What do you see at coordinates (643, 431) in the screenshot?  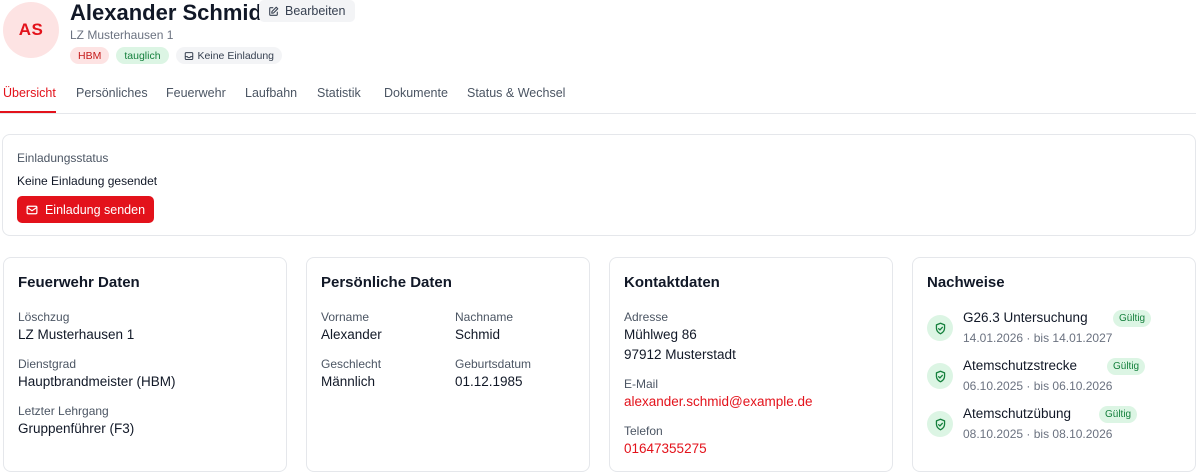 I see `telefon-label: Telefon` at bounding box center [643, 431].